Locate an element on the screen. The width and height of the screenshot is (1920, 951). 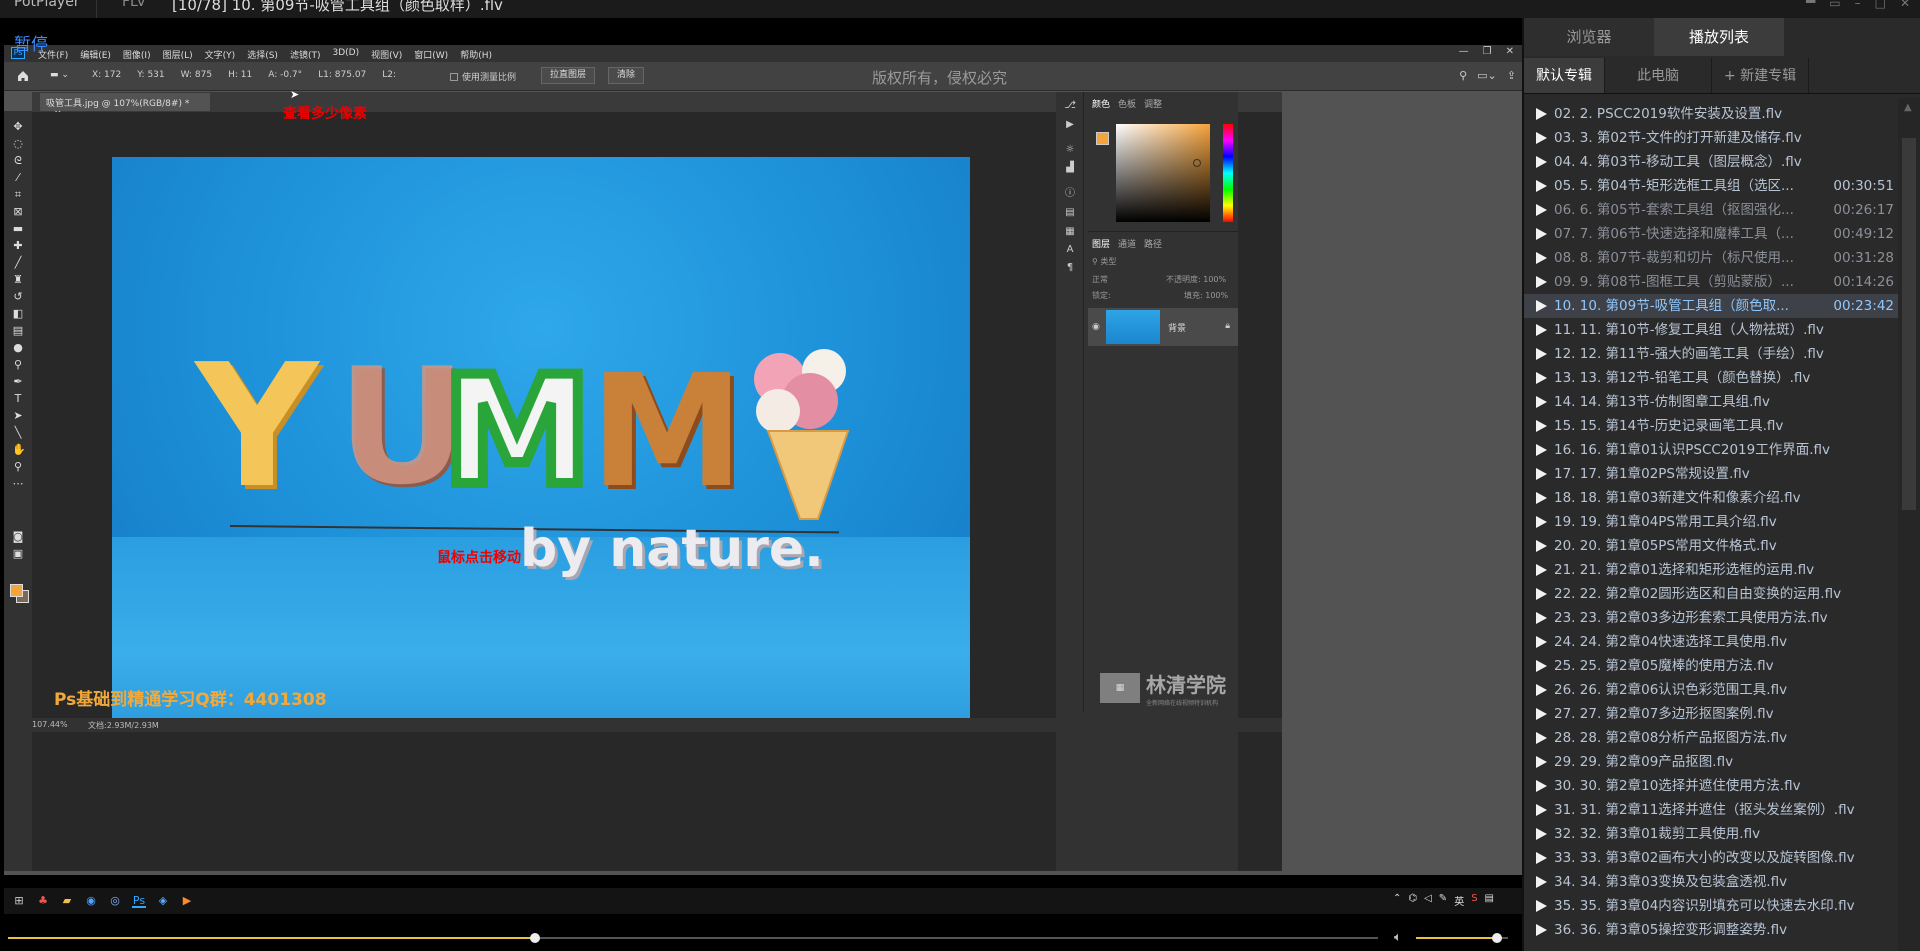
ps-menu-item: 滤镜(T) is located at coordinates (305, 54).